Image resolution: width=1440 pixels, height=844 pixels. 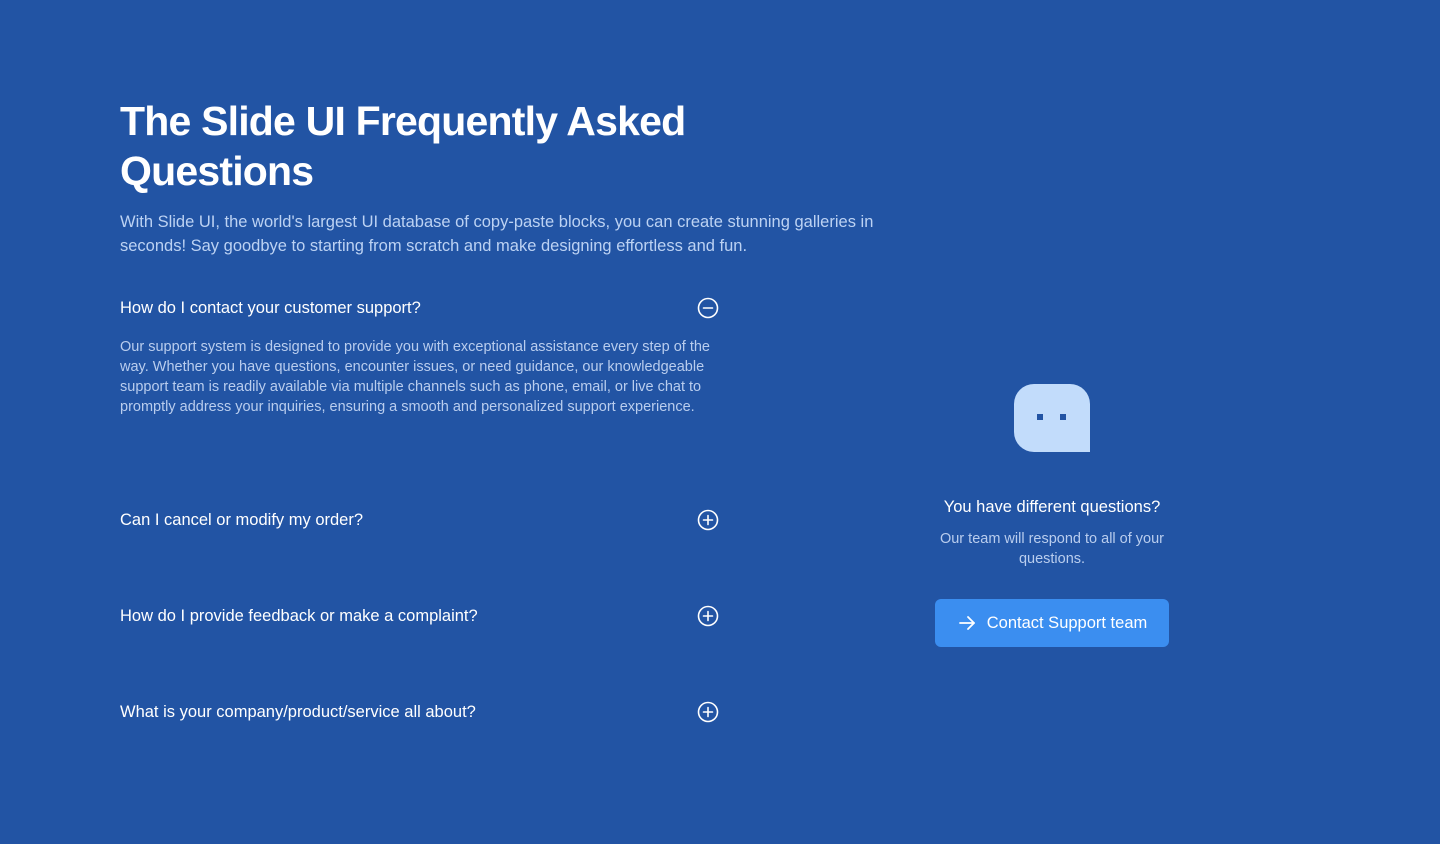 I want to click on faq-question-toggle: How do I contact your customer support?, so click(x=420, y=308).